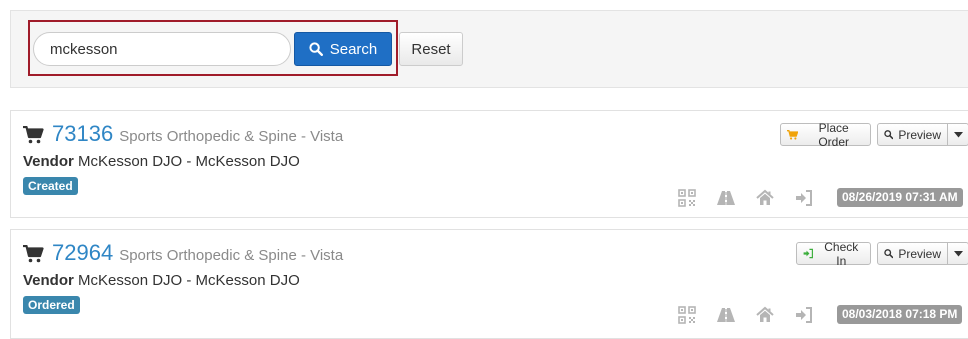  I want to click on order-header: 72964 Sports Orthopedic & Spine - Vista, so click(183, 253).